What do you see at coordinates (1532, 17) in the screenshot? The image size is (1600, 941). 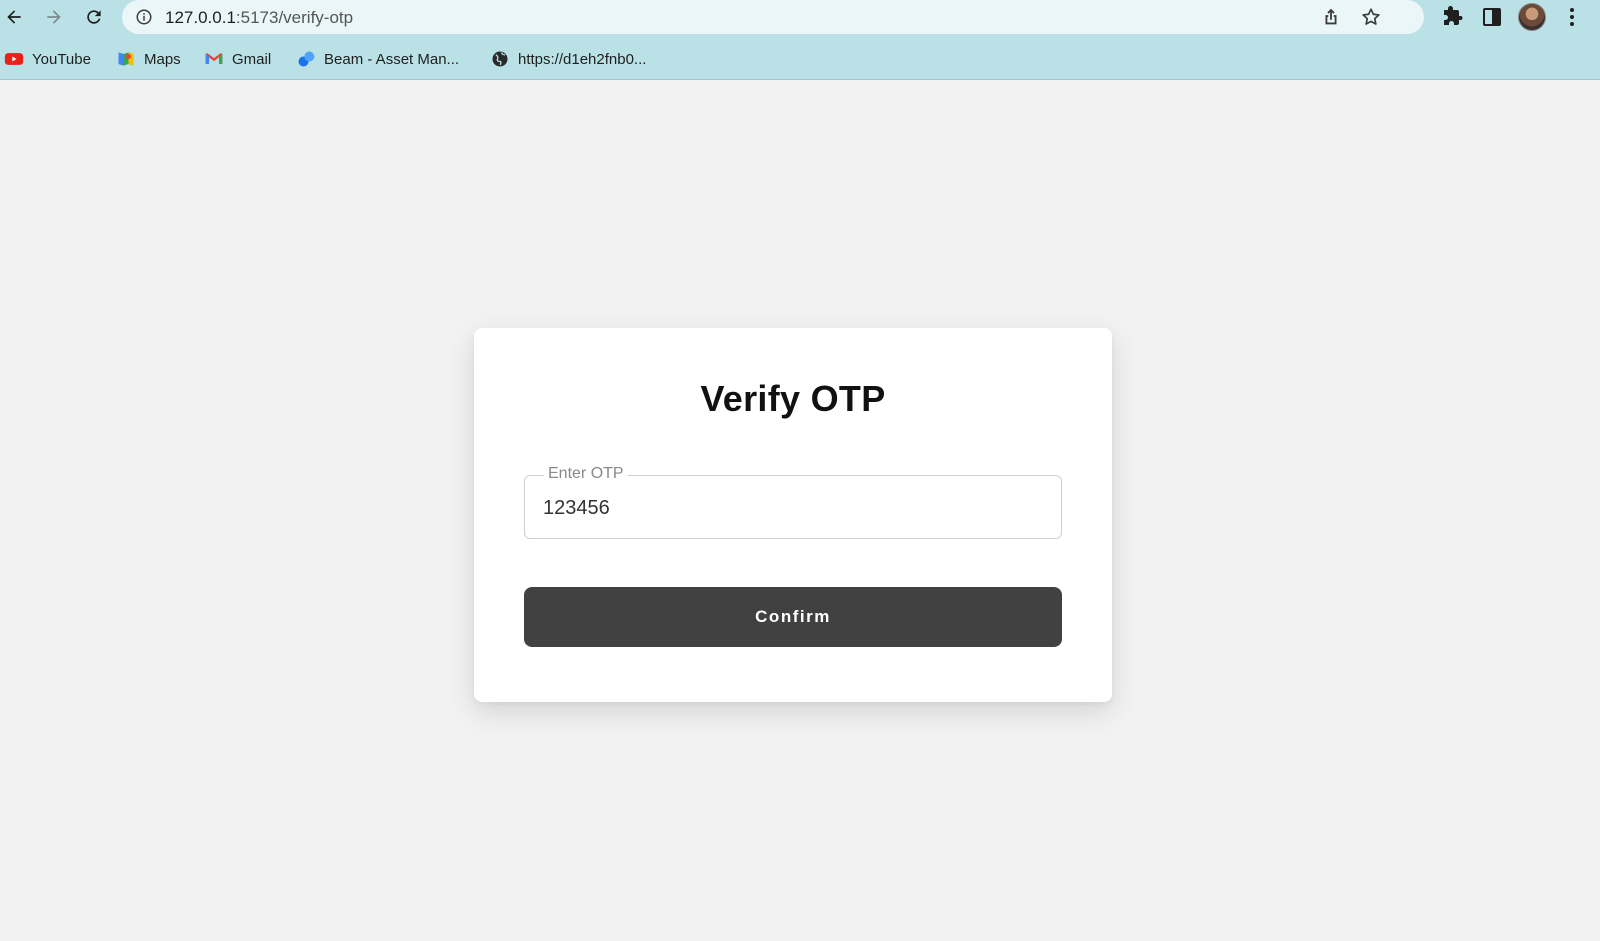 I see `profile-avatar` at bounding box center [1532, 17].